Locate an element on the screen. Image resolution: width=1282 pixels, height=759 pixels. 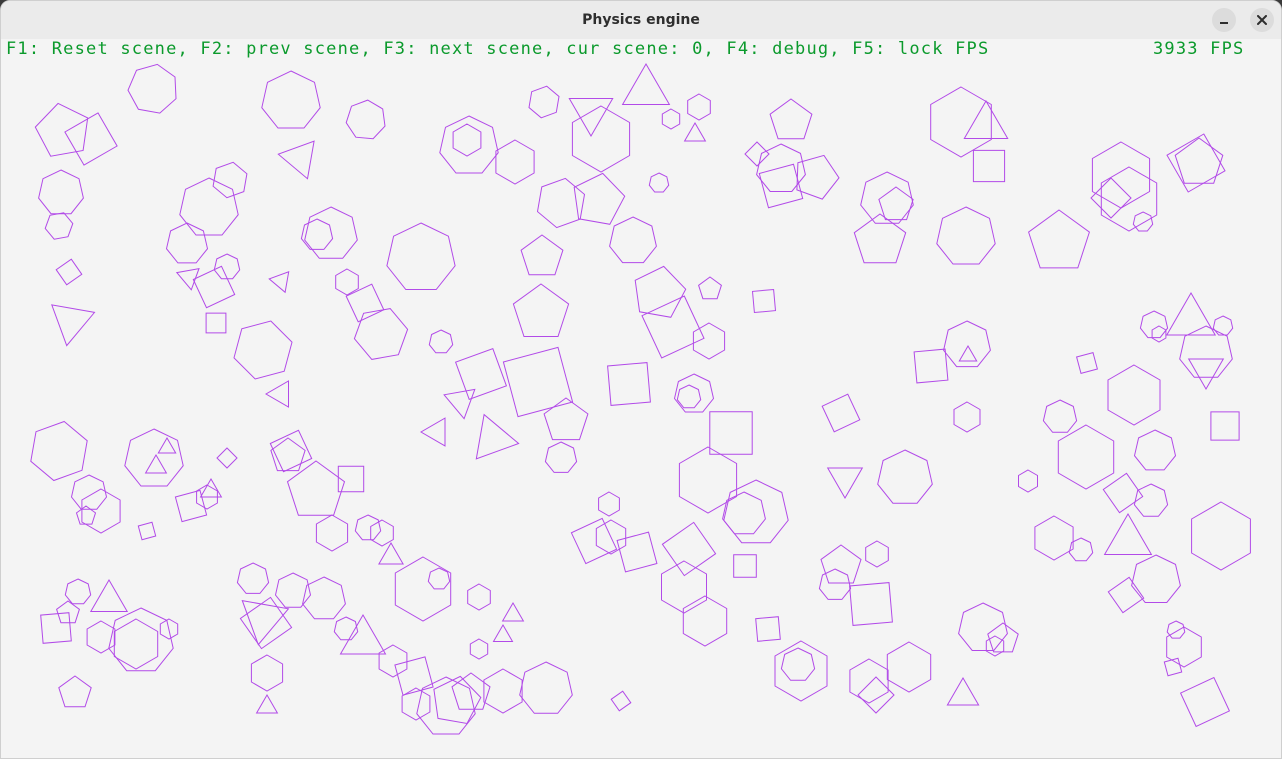
close-button is located at coordinates (1262, 20).